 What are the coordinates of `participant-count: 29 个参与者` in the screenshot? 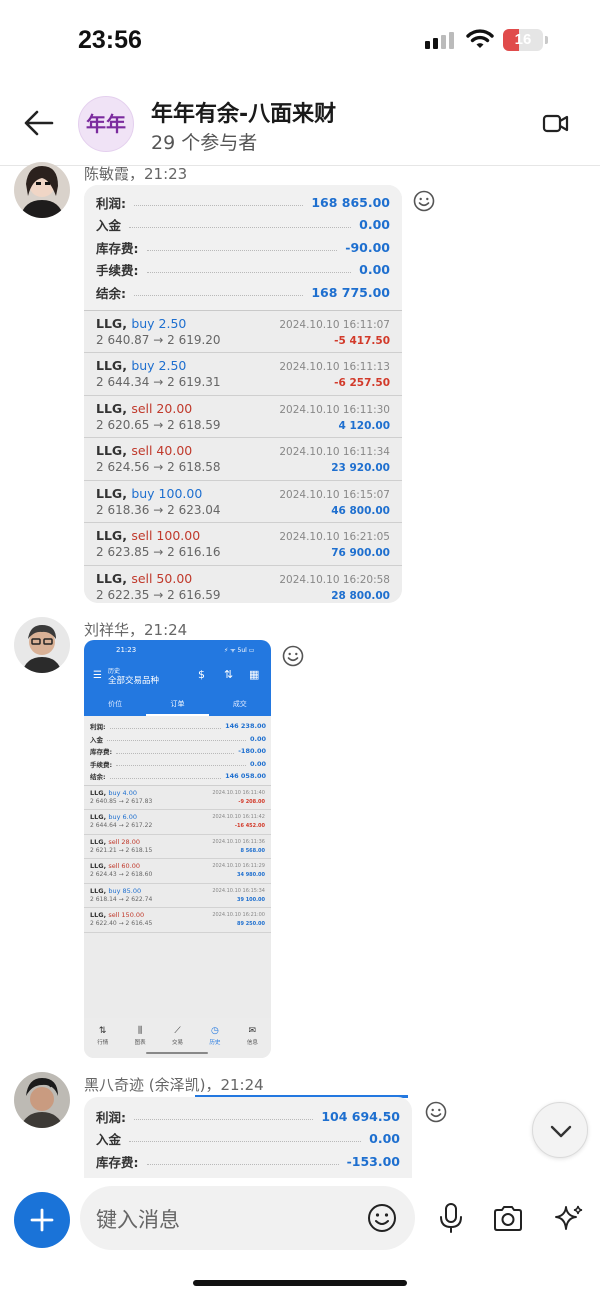 It's located at (204, 141).